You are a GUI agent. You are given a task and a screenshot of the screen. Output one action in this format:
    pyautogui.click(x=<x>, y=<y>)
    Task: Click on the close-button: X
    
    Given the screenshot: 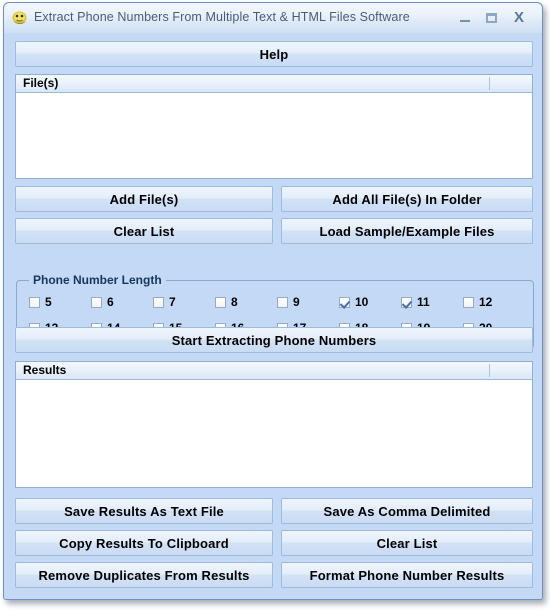 What is the action you would take?
    pyautogui.click(x=519, y=18)
    